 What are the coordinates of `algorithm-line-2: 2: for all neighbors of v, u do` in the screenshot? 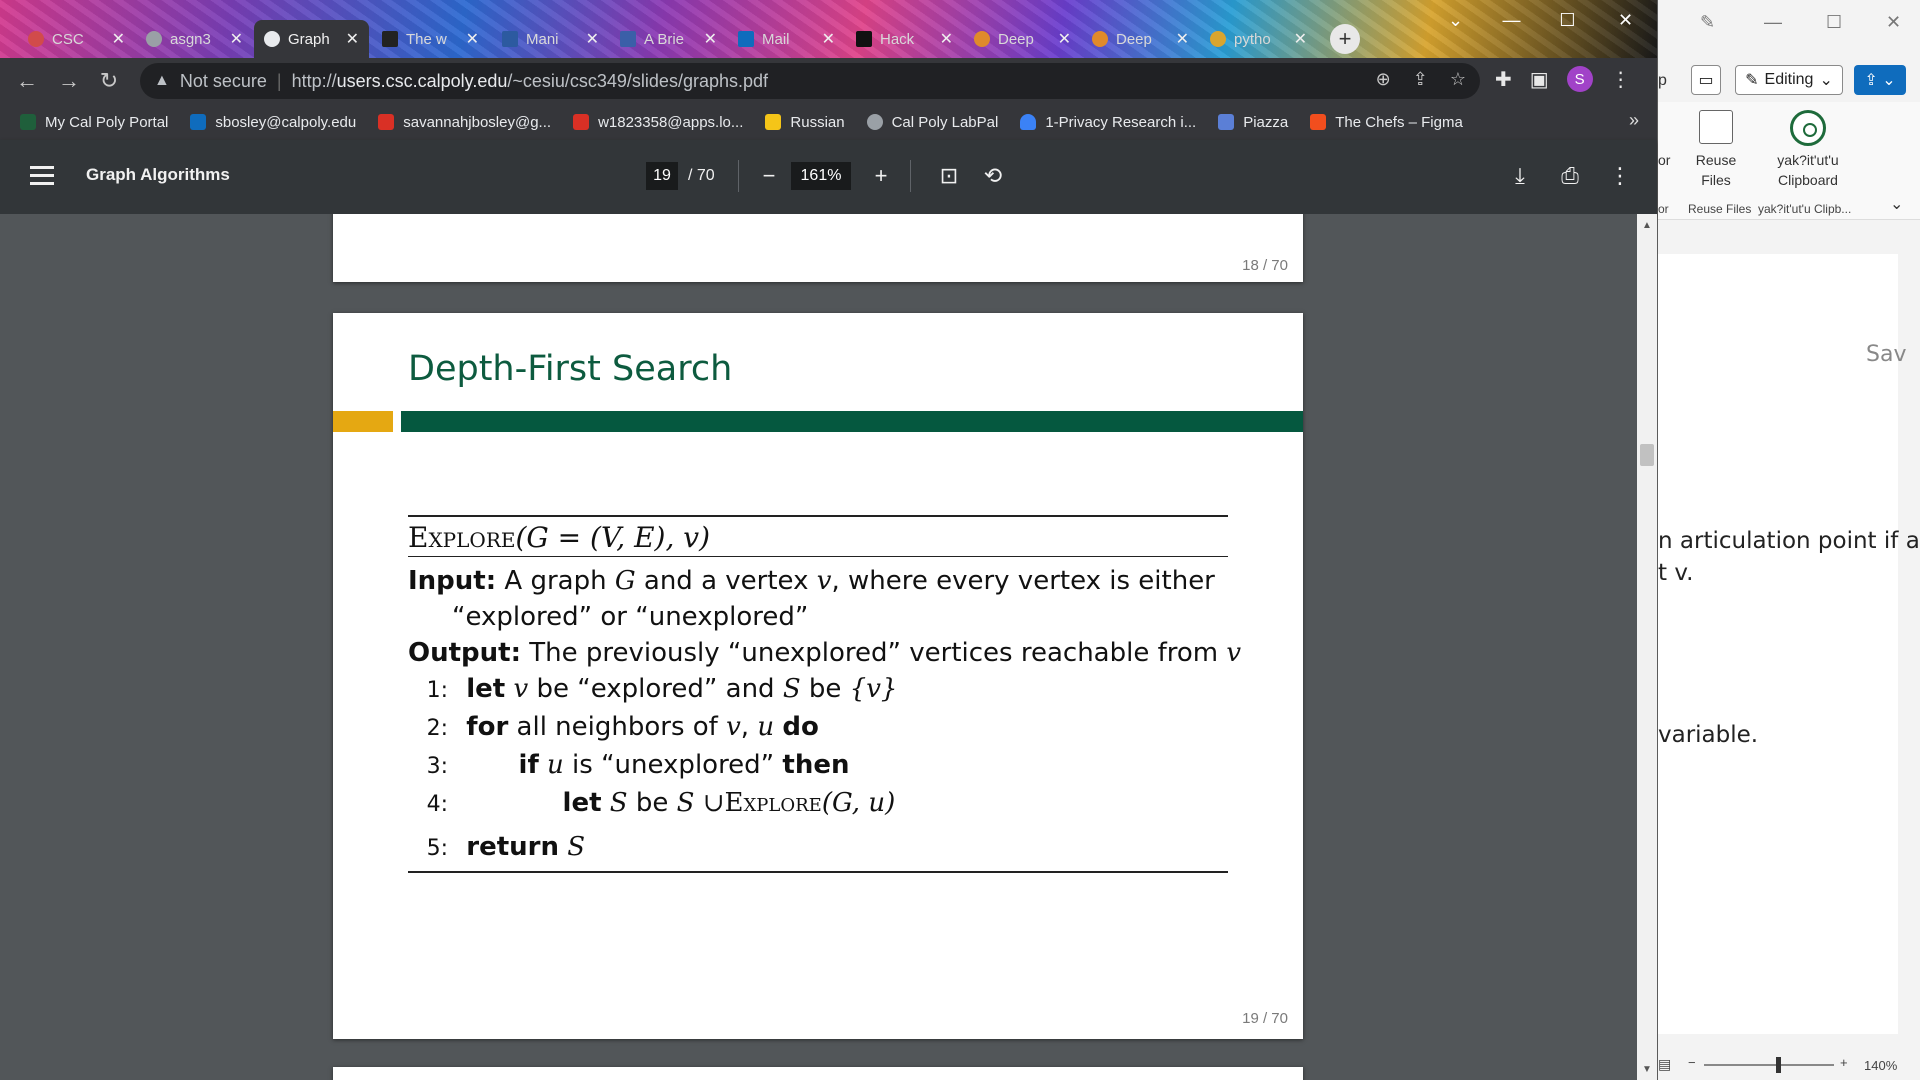 It's located at (818, 728).